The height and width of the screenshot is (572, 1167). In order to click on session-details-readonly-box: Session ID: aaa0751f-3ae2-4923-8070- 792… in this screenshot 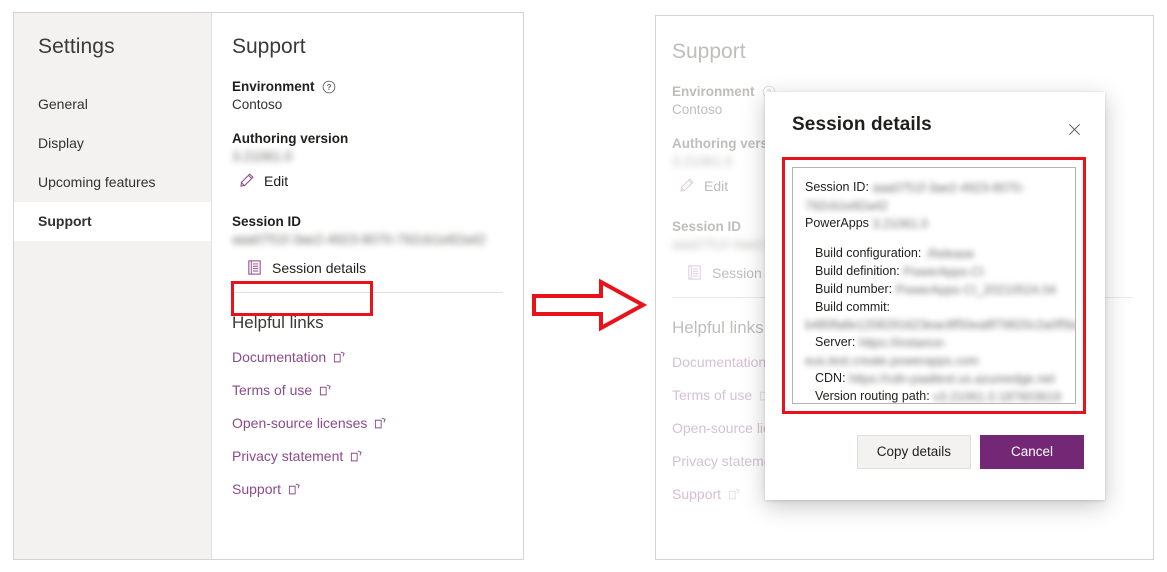, I will do `click(934, 285)`.